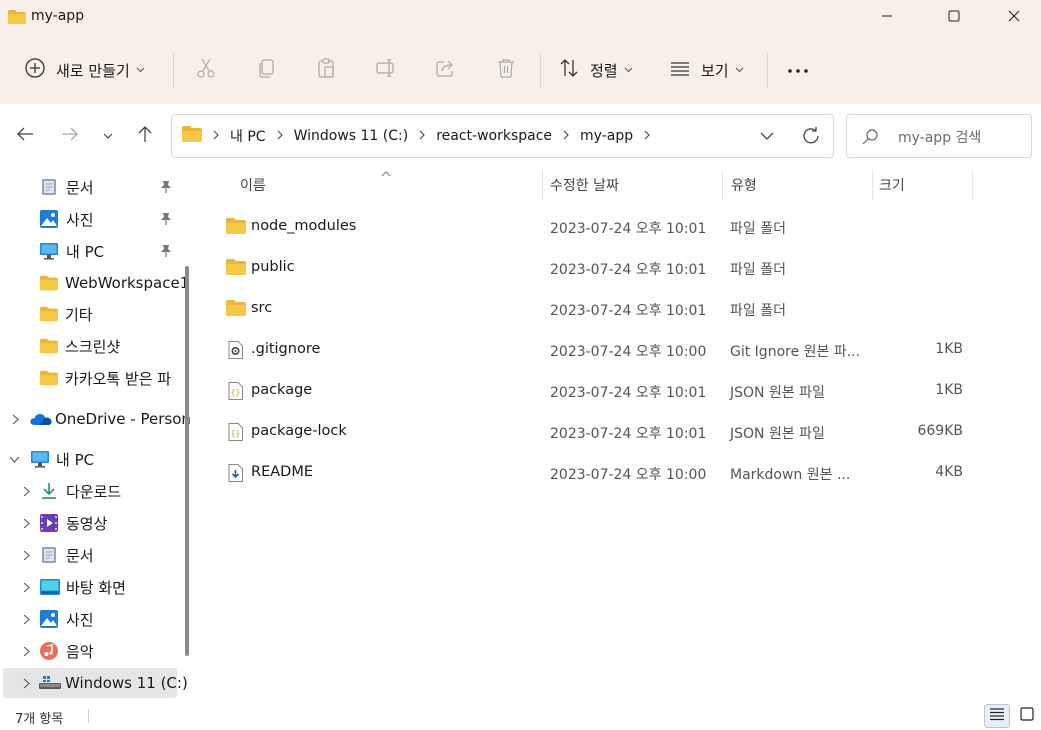  Describe the element at coordinates (811, 138) in the screenshot. I see `refresh-button` at that location.